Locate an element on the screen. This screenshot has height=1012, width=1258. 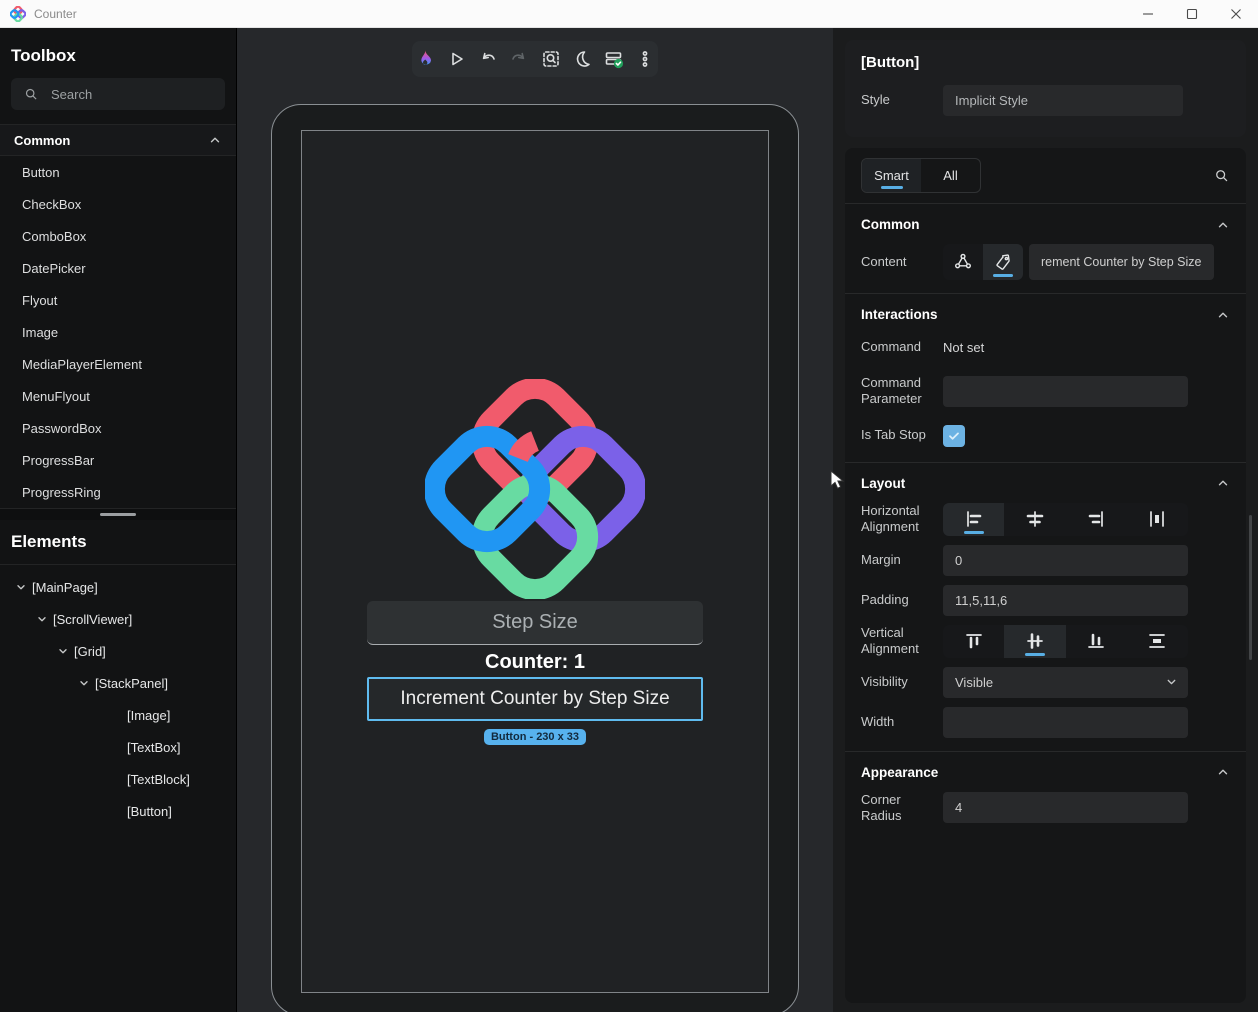
designer-toolbar is located at coordinates (535, 59).